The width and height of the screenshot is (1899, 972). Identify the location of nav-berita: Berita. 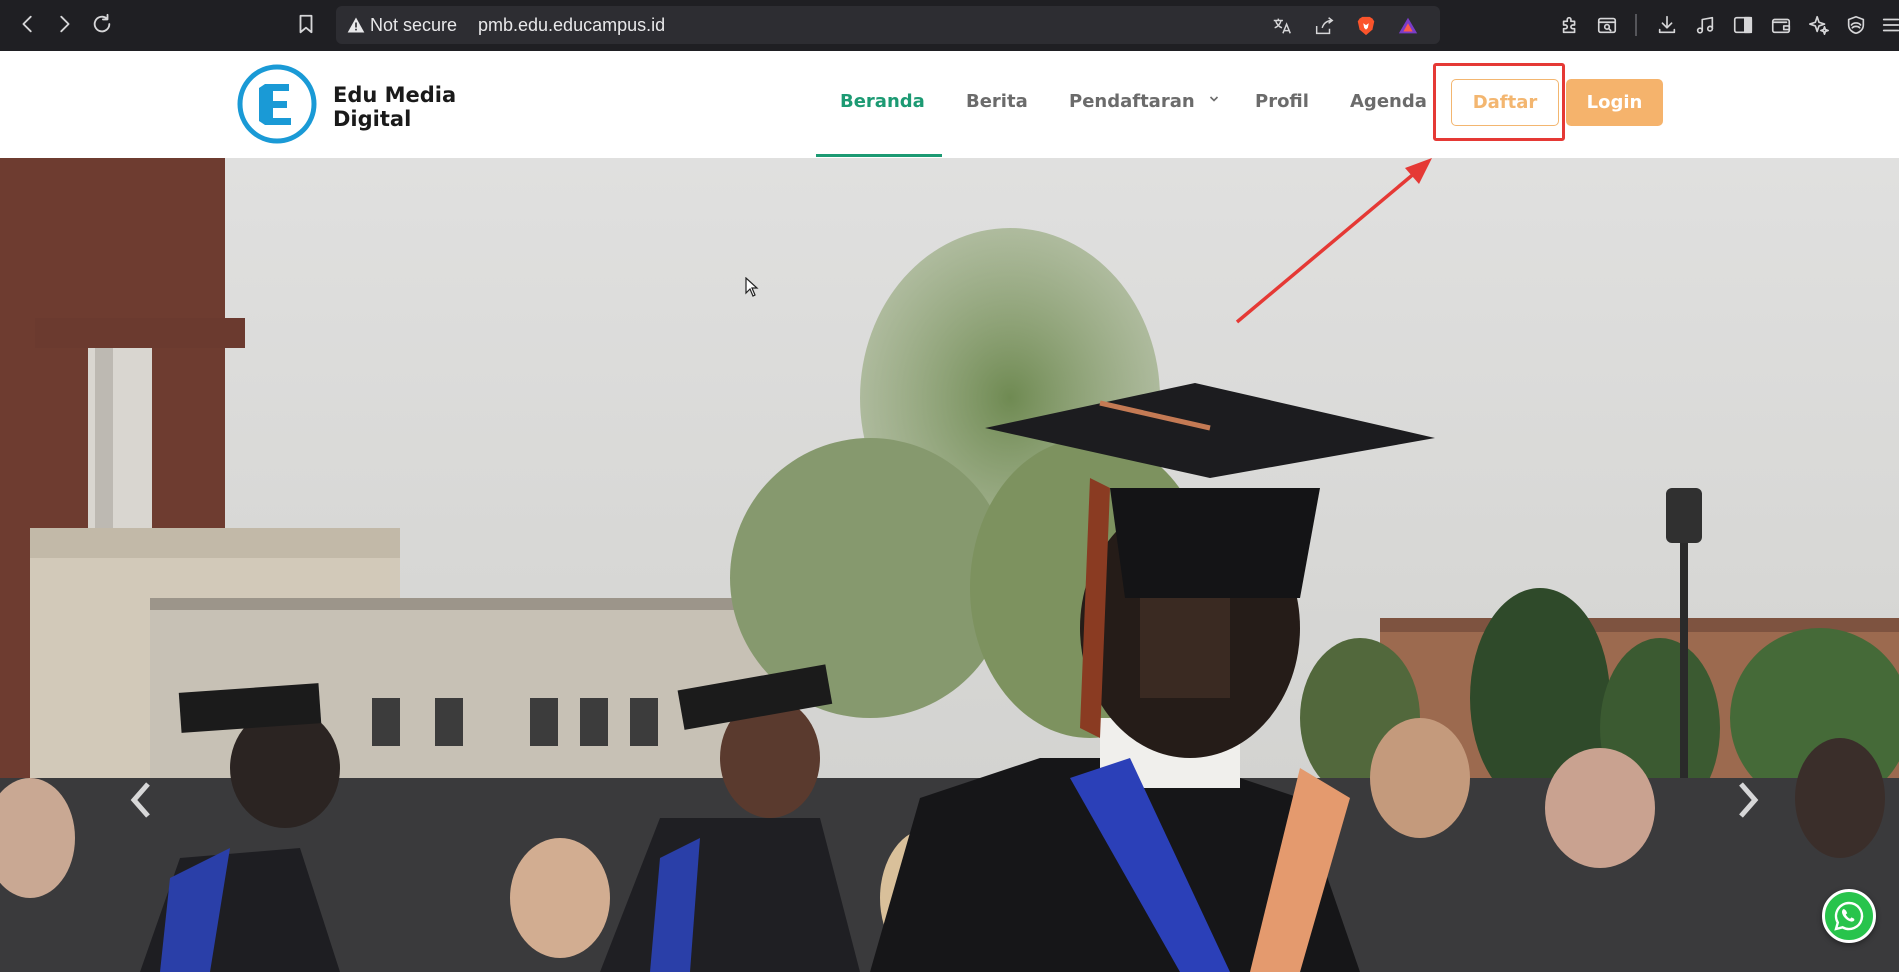
(997, 101).